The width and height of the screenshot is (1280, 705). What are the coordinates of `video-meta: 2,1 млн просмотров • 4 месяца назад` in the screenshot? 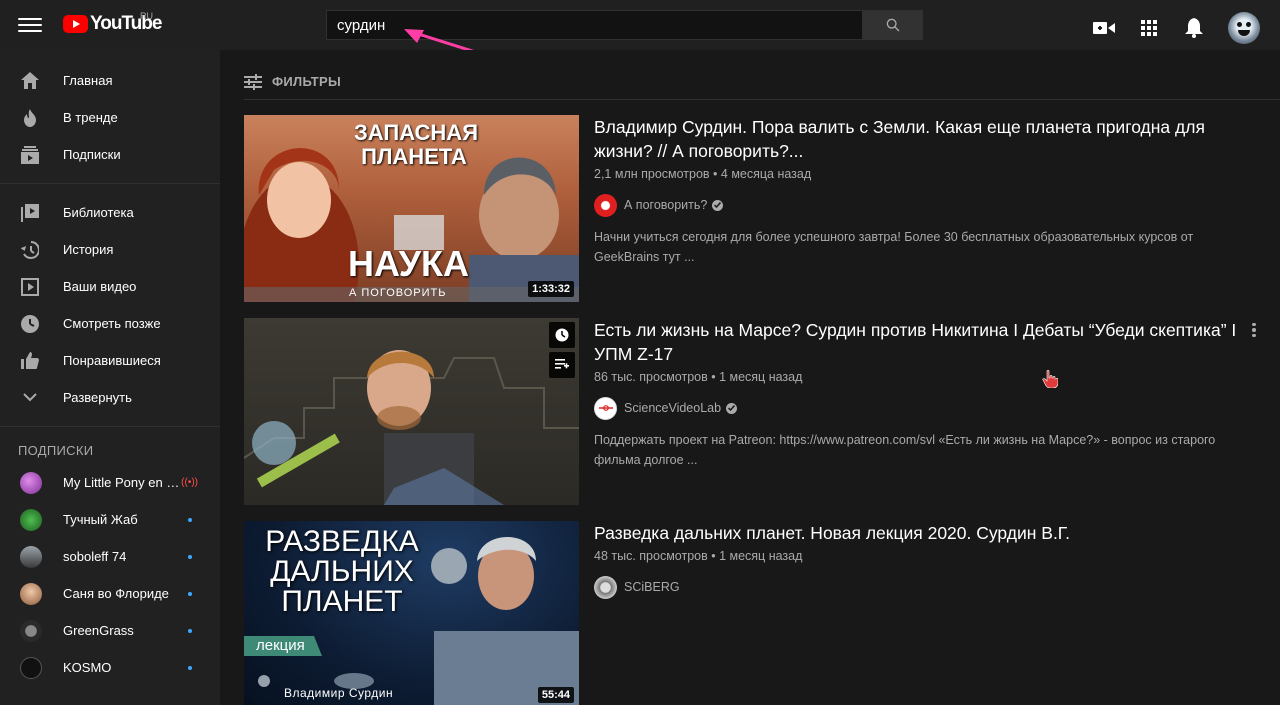 It's located at (703, 174).